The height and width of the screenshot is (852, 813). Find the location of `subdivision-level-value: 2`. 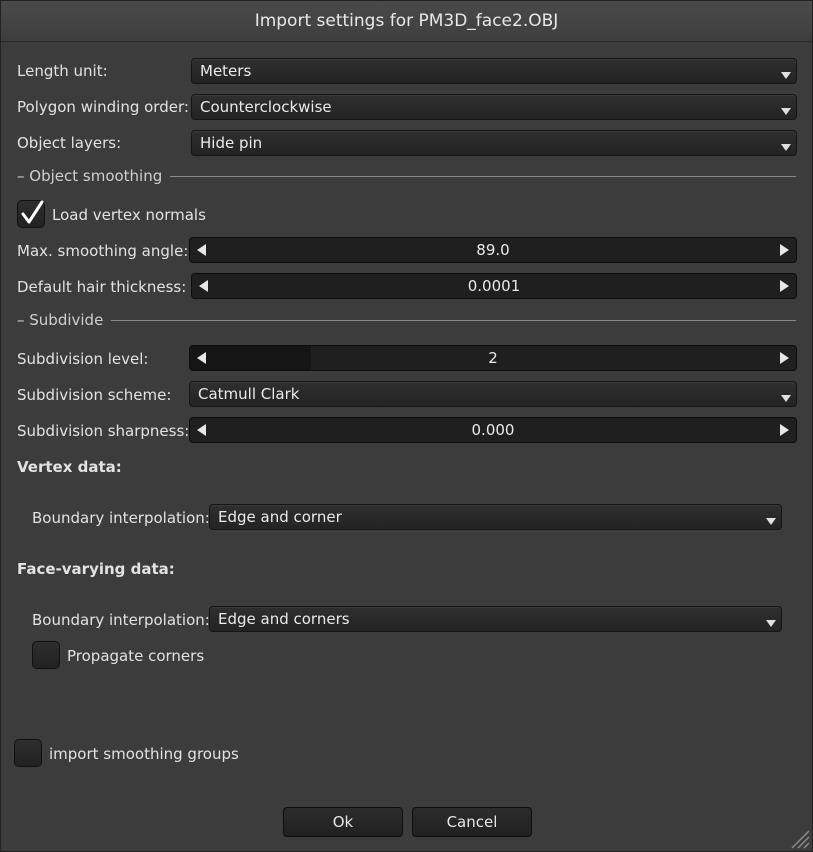

subdivision-level-value: 2 is located at coordinates (493, 358).